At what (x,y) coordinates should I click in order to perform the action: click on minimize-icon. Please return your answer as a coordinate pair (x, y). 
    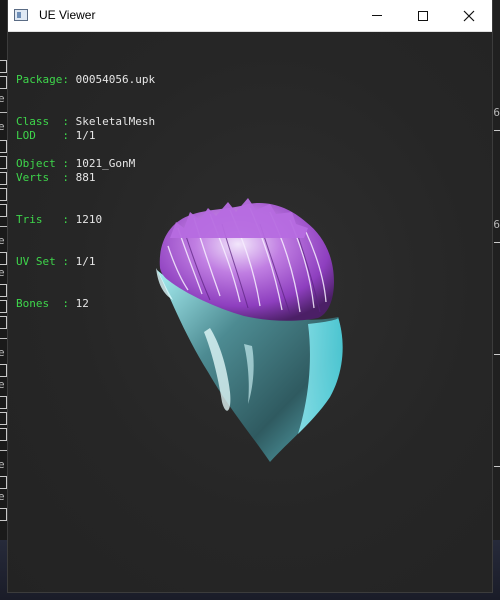
    Looking at the image, I should click on (377, 15).